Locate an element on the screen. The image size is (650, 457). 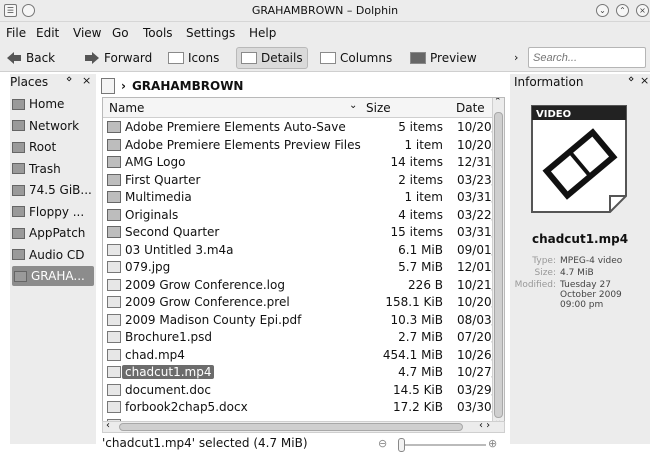
file-date: 09/01/ is located at coordinates (476, 249).